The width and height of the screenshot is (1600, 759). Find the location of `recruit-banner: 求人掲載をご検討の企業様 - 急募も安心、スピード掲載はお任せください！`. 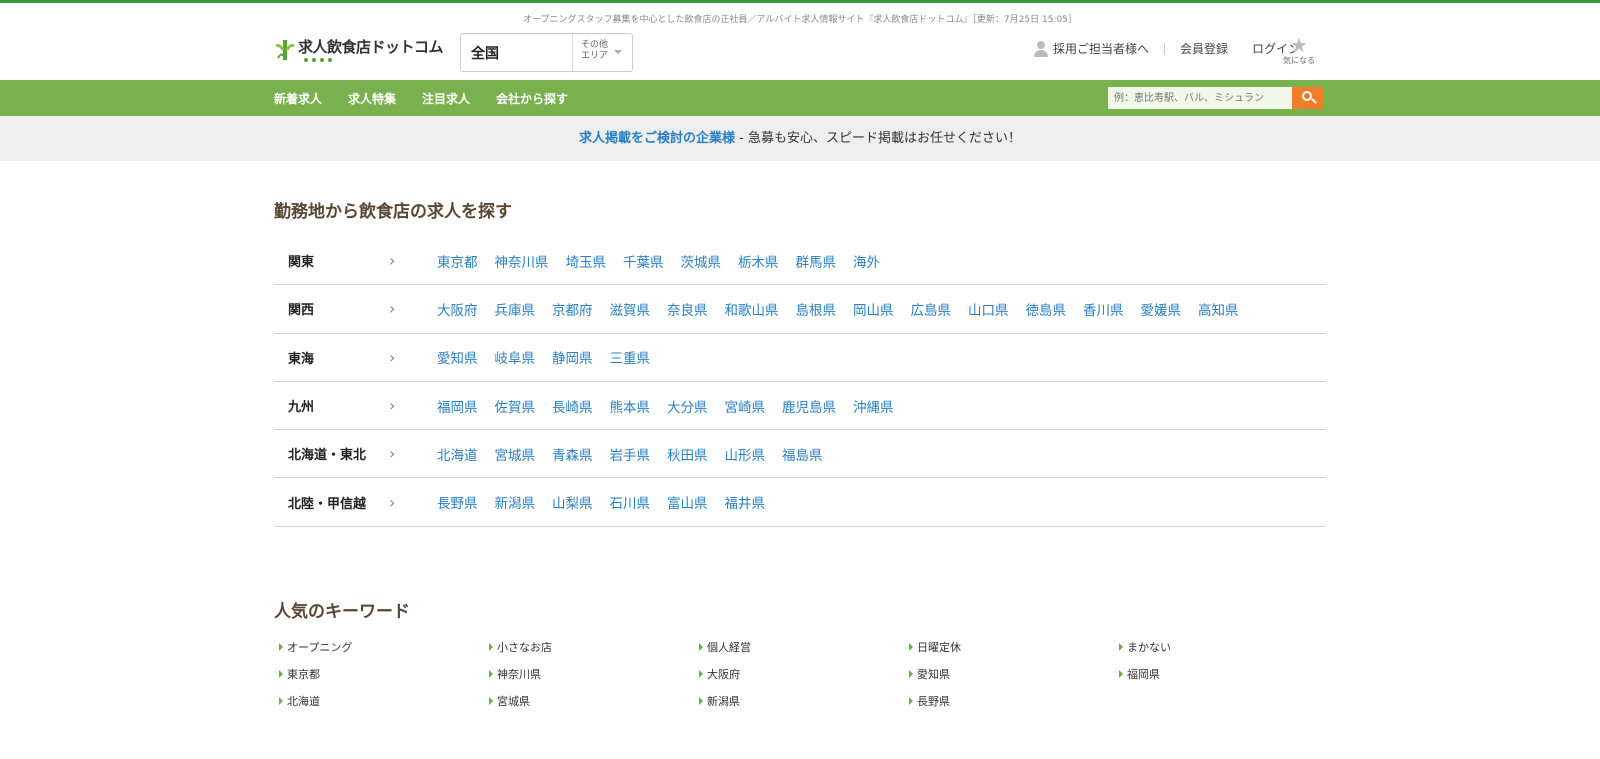

recruit-banner: 求人掲載をご検討の企業様 - 急募も安心、スピード掲載はお任せください！ is located at coordinates (800, 138).